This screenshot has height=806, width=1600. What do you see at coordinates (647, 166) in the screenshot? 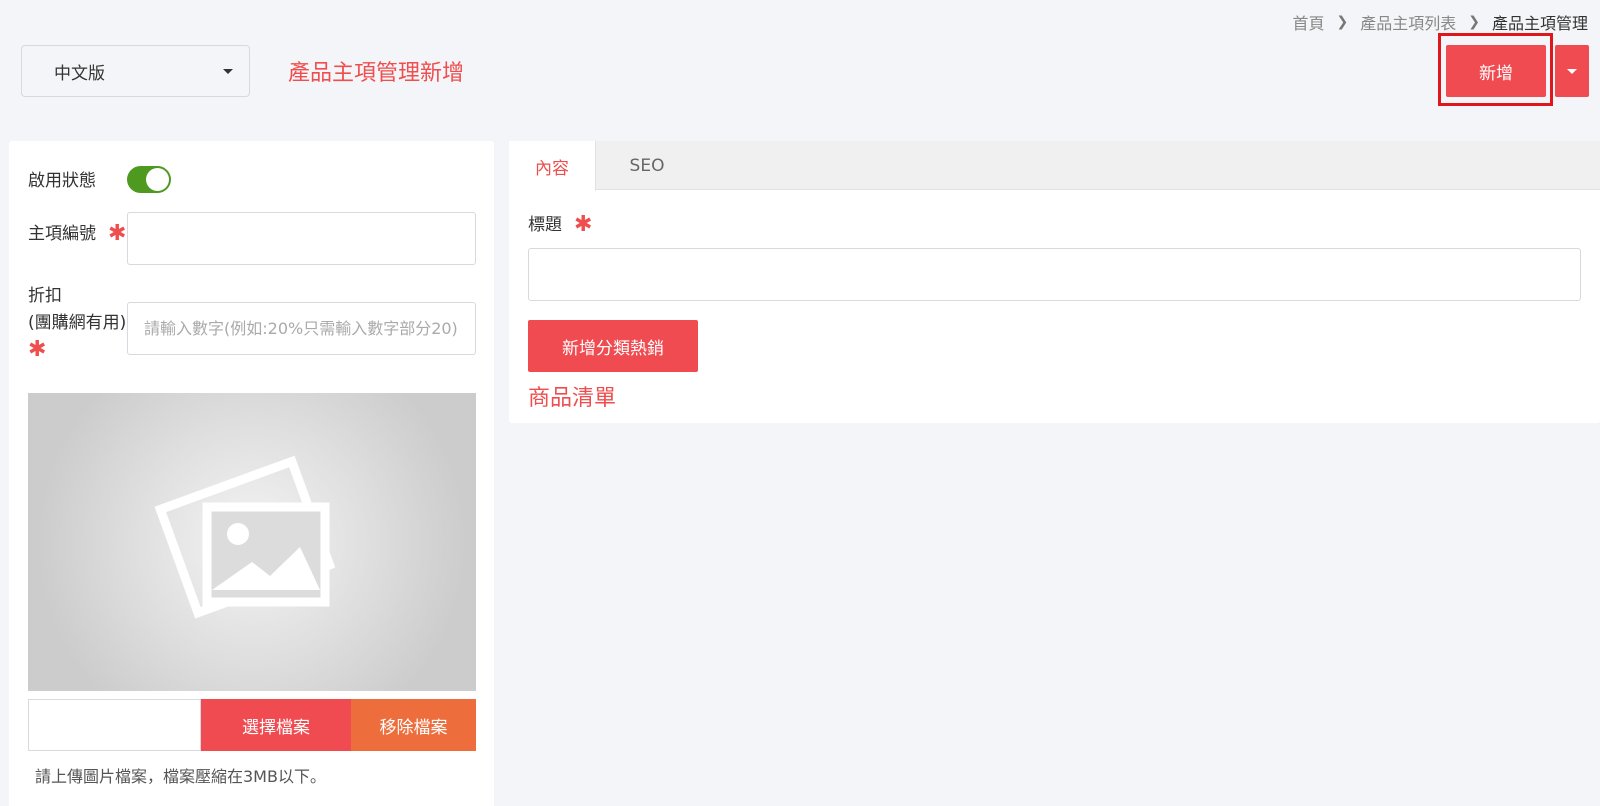
I see `tab-seo: SEO` at bounding box center [647, 166].